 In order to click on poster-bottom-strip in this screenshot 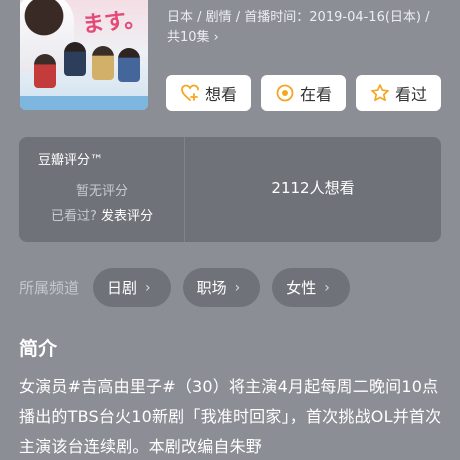, I will do `click(84, 103)`.